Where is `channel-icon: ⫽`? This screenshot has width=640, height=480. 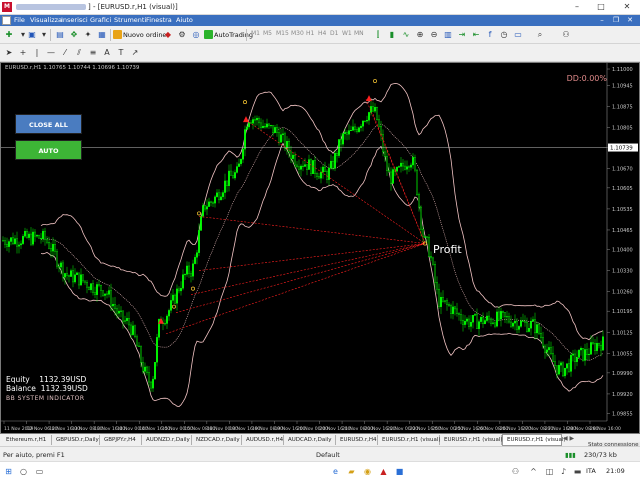
channel-icon: ⫽ is located at coordinates (79, 53).